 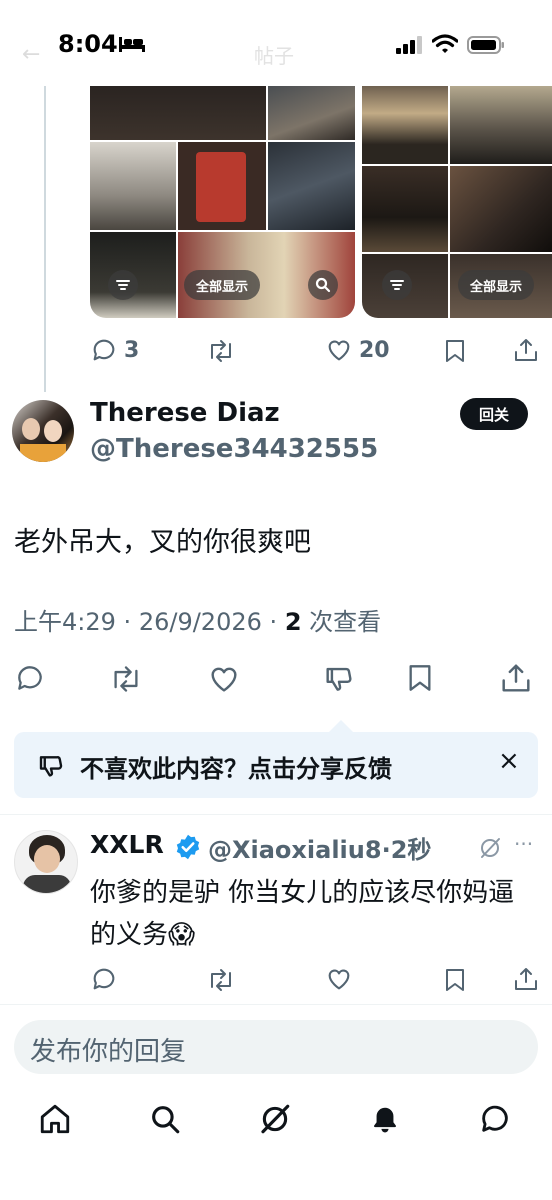 What do you see at coordinates (411, 850) in the screenshot?
I see `reply-time: 2秒` at bounding box center [411, 850].